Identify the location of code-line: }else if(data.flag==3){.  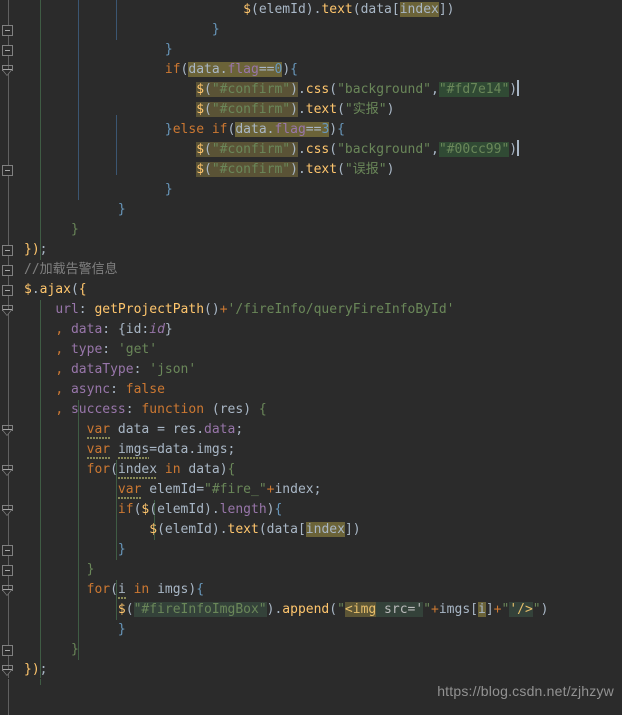
(320, 130).